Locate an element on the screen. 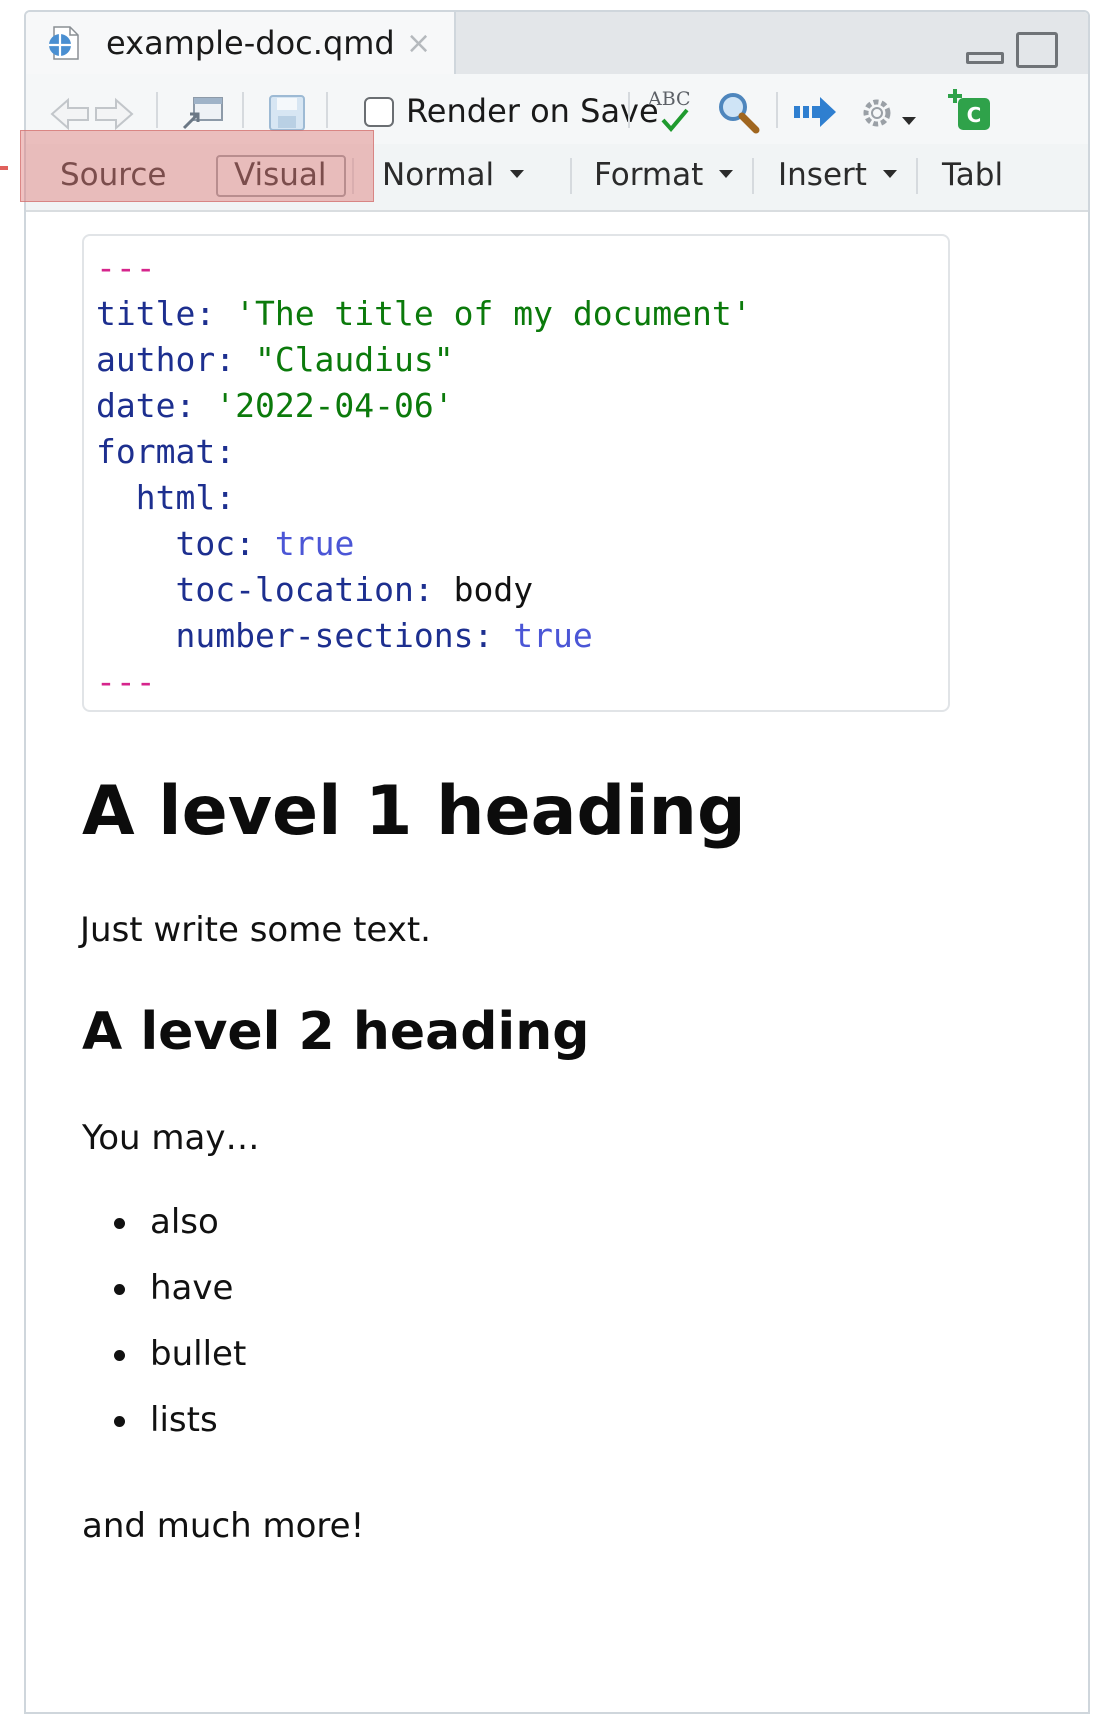 The image size is (1102, 1714). find-icon is located at coordinates (738, 112).